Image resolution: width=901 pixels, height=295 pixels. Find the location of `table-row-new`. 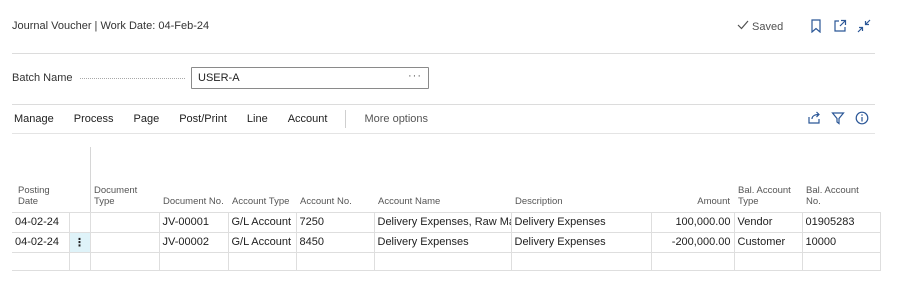

table-row-new is located at coordinates (446, 261).